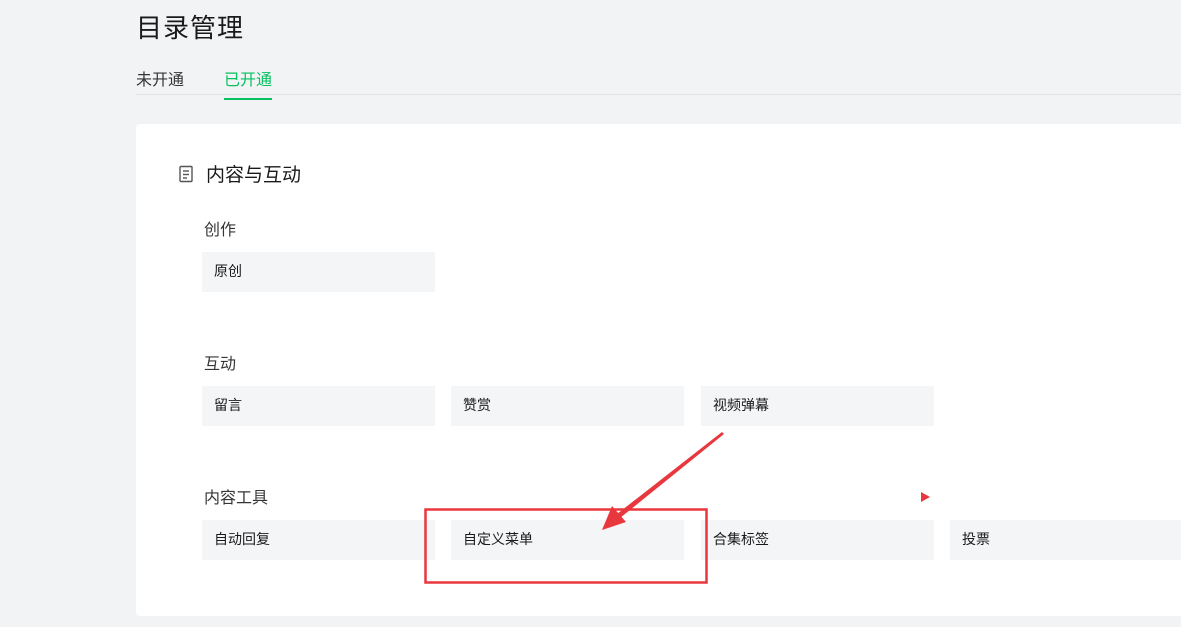 The height and width of the screenshot is (627, 1181). What do you see at coordinates (817, 406) in the screenshot?
I see `tile-video-danmaku: 视频弹幕` at bounding box center [817, 406].